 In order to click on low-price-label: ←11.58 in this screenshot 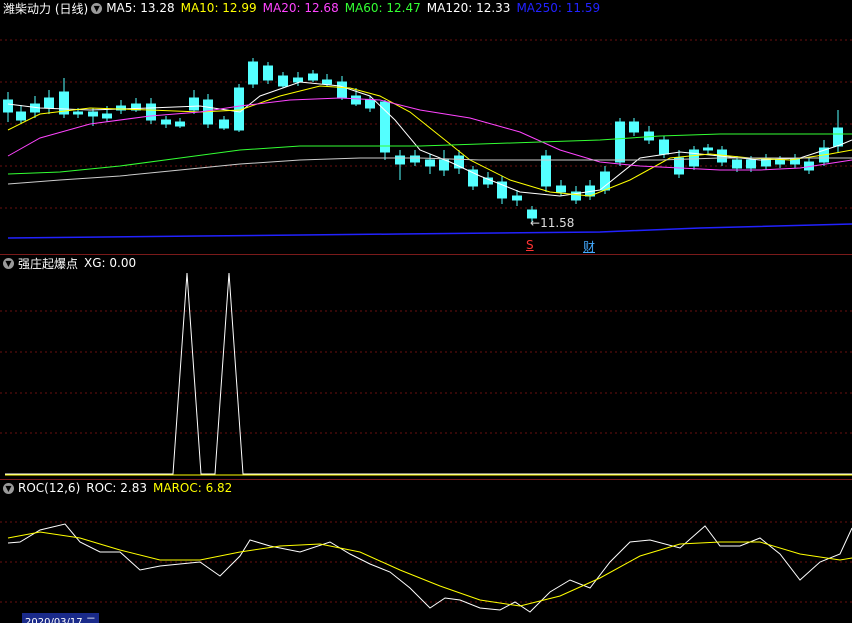, I will do `click(552, 223)`.